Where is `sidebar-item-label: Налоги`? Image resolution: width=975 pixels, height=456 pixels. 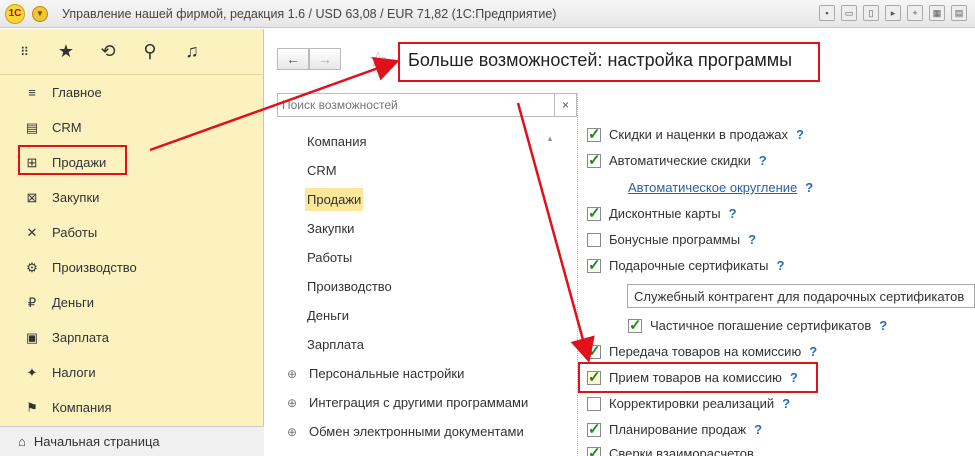 sidebar-item-label: Налоги is located at coordinates (74, 372).